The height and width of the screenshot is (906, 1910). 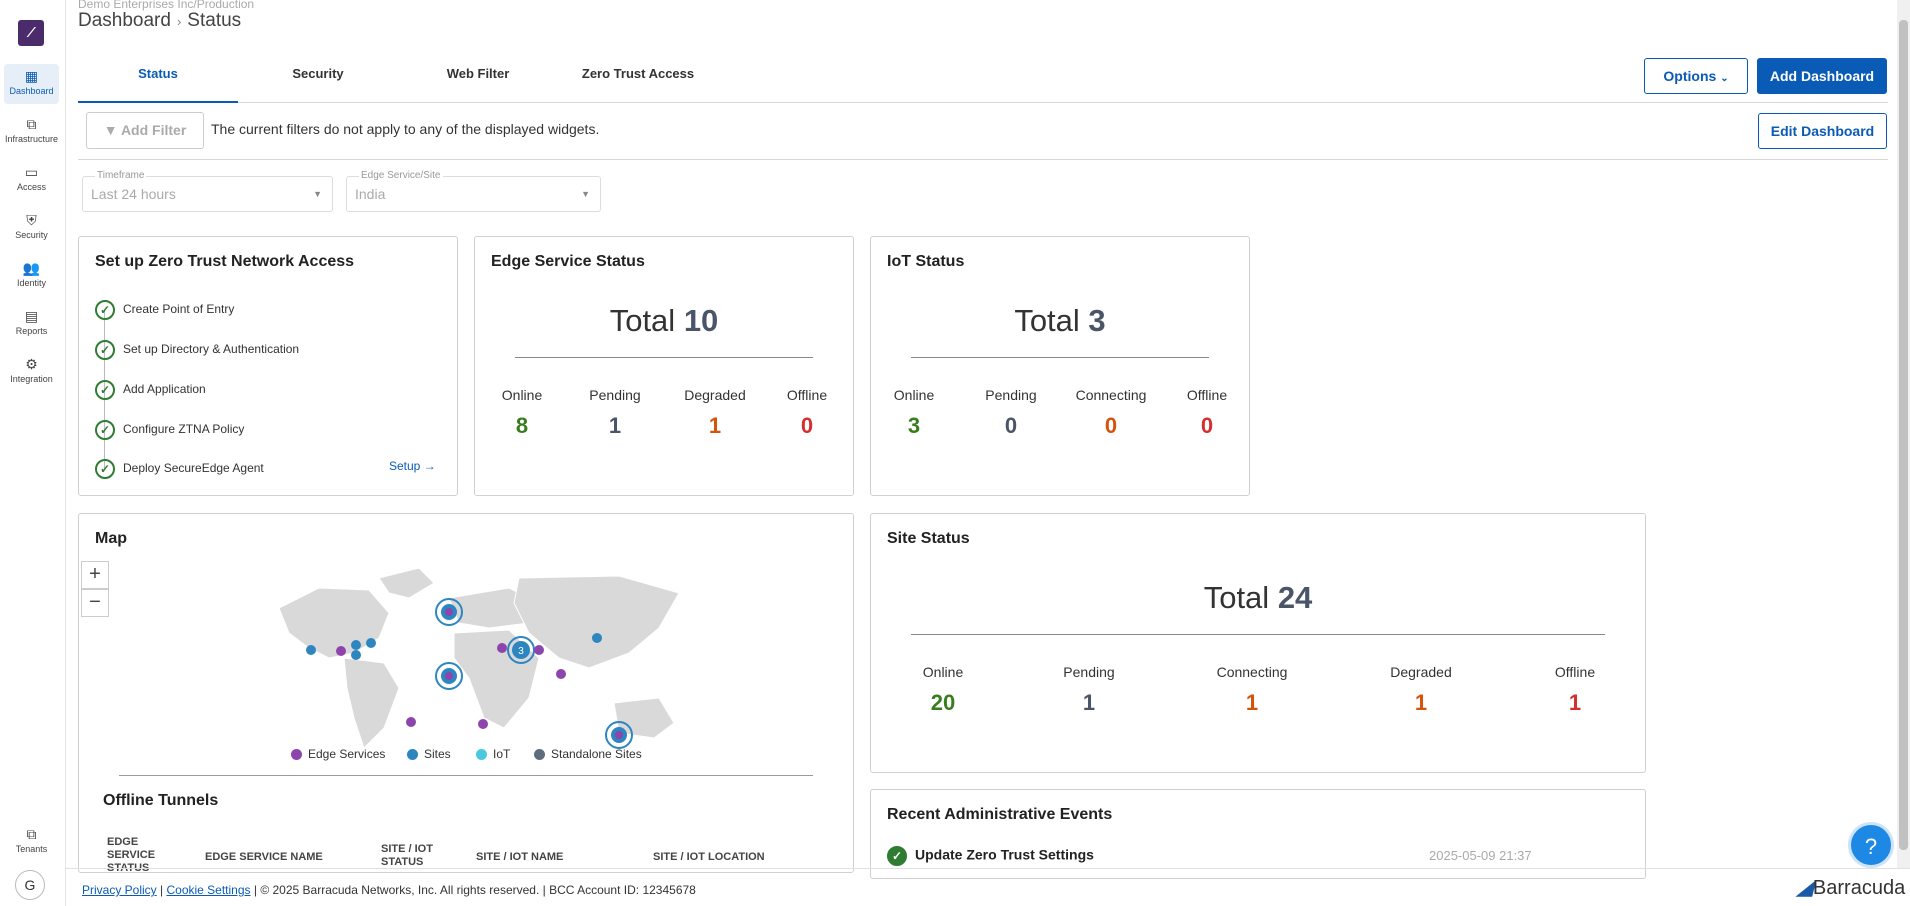 I want to click on zoom-in-button: +, so click(x=95, y=575).